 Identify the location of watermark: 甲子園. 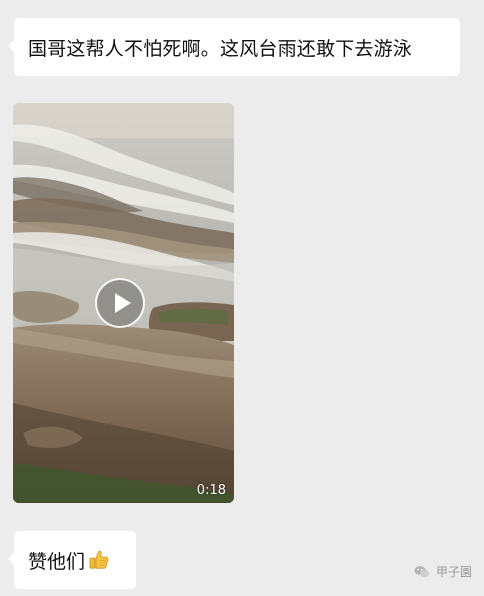
(443, 571).